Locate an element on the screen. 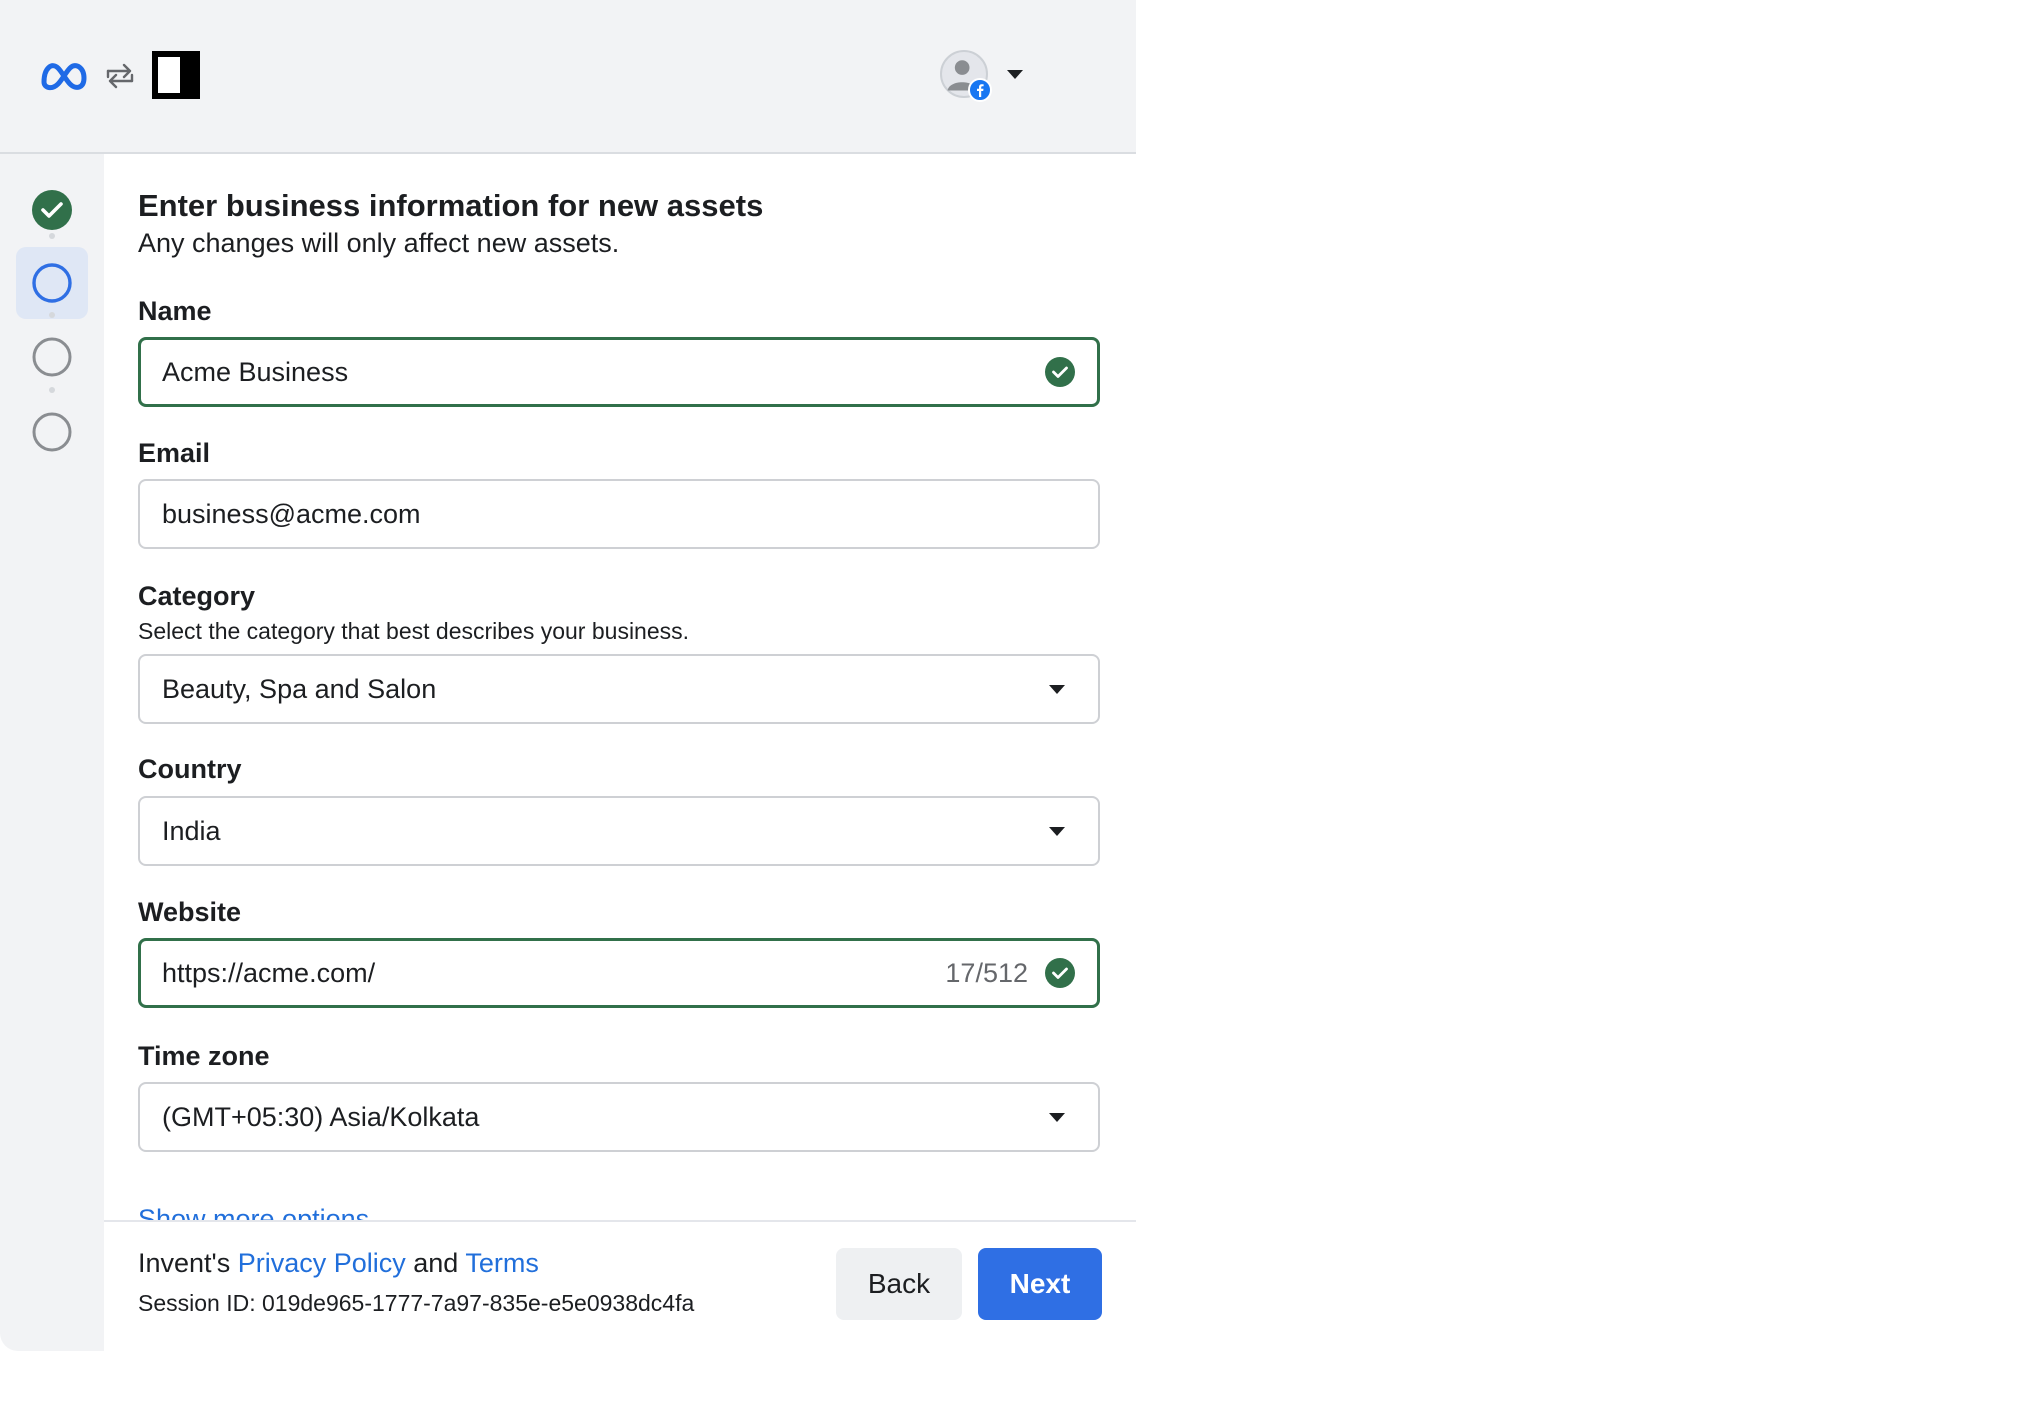  logo-group is located at coordinates (119, 75).